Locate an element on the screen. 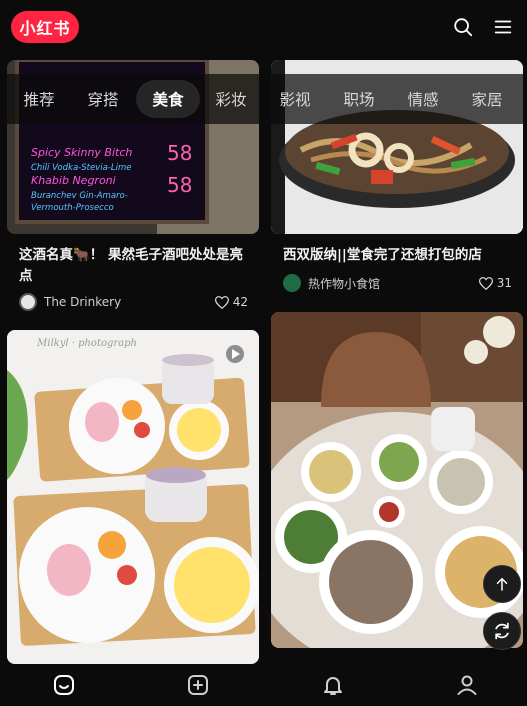 Image resolution: width=527 pixels, height=706 pixels. scroll-top-button is located at coordinates (502, 584).